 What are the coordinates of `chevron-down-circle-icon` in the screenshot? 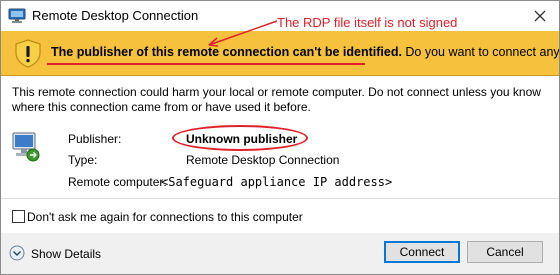 It's located at (17, 253).